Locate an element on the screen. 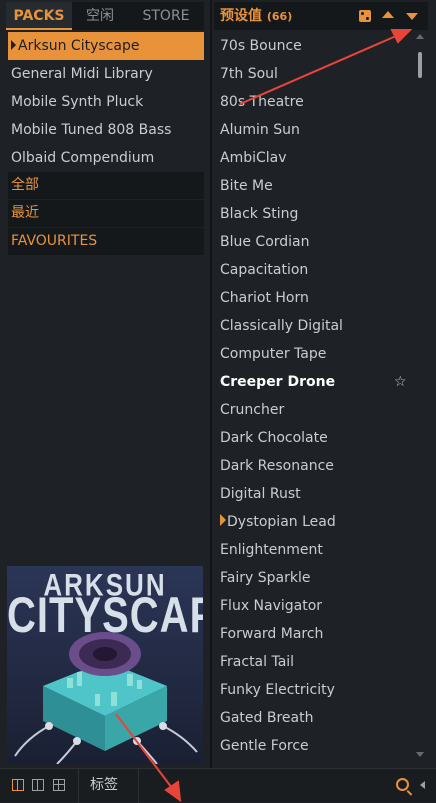 The width and height of the screenshot is (436, 803). pack-label: Arksun Cityscape is located at coordinates (79, 46).